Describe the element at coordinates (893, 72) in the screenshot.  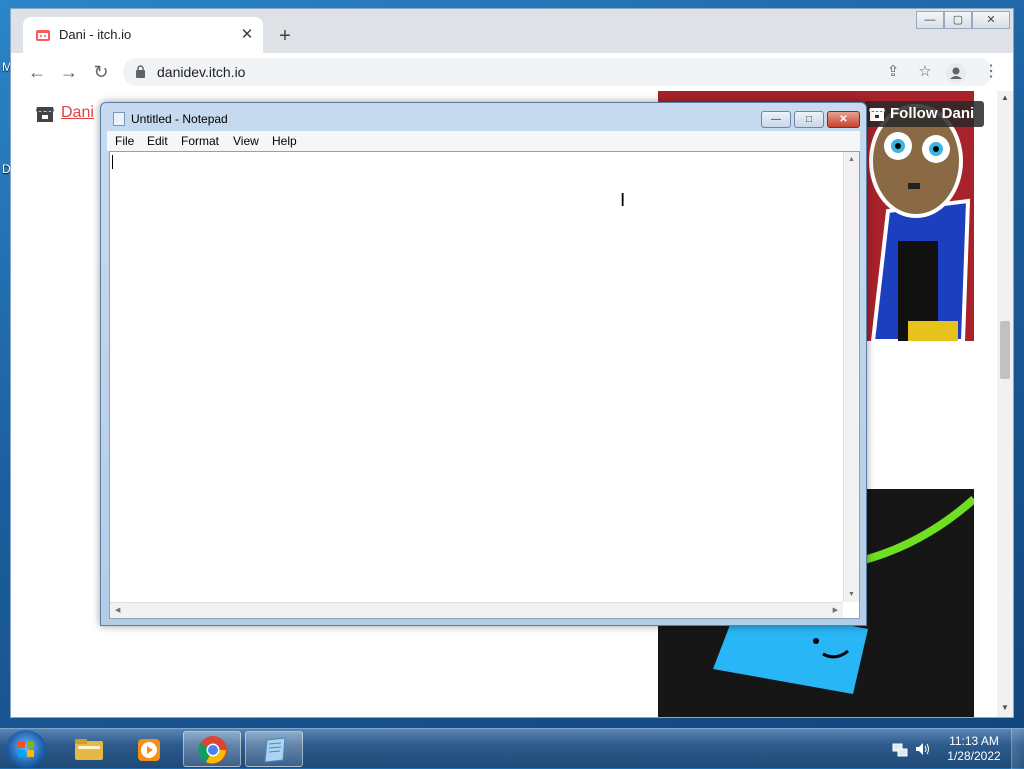
I see `share-icon: ⇪` at that location.